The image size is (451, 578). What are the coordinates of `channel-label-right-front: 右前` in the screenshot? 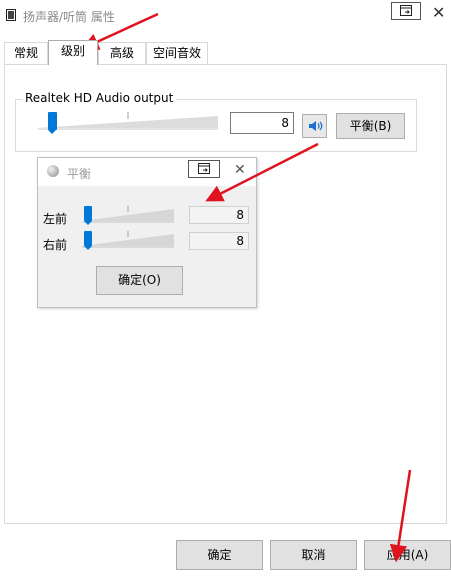 It's located at (55, 245).